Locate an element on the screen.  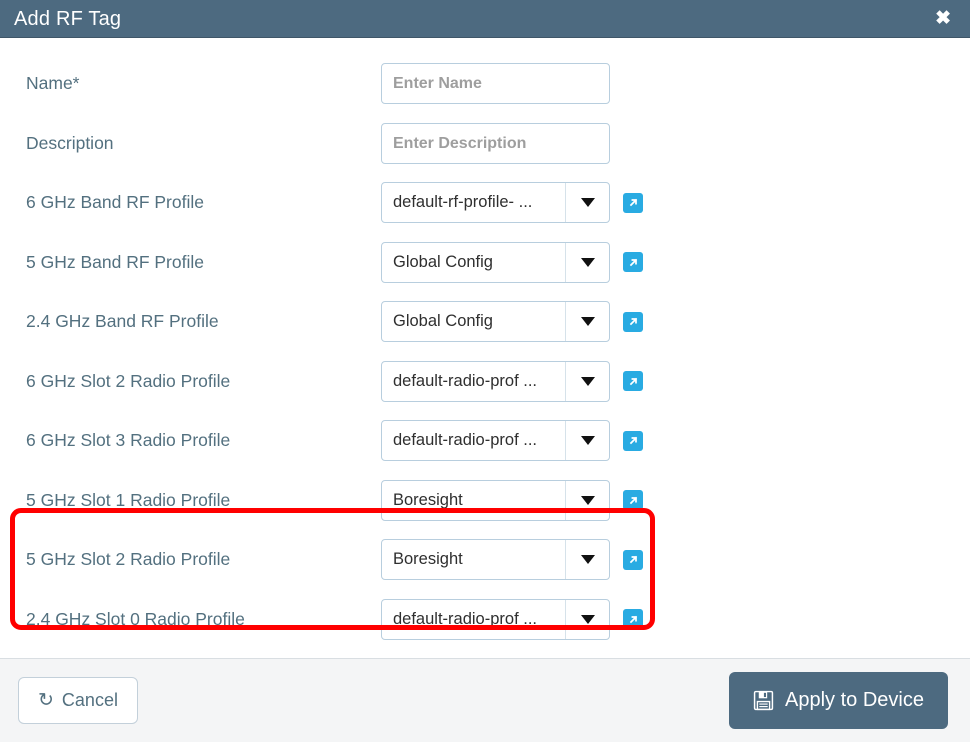
field-wrap-24ghz-band-rf-profile: Global Config is located at coordinates (512, 322).